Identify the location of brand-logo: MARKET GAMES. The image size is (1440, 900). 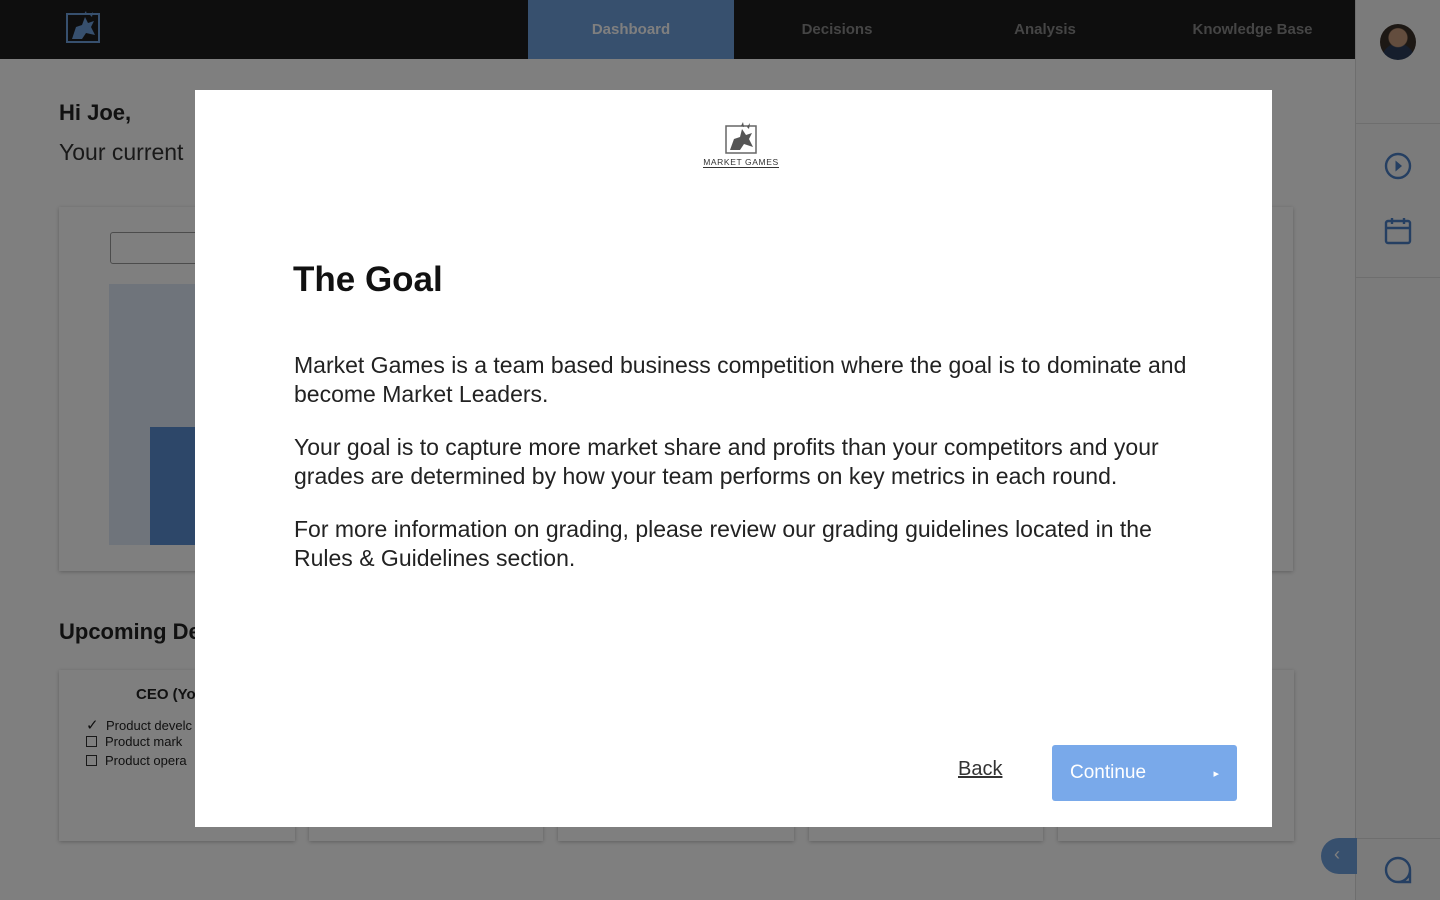
(741, 145).